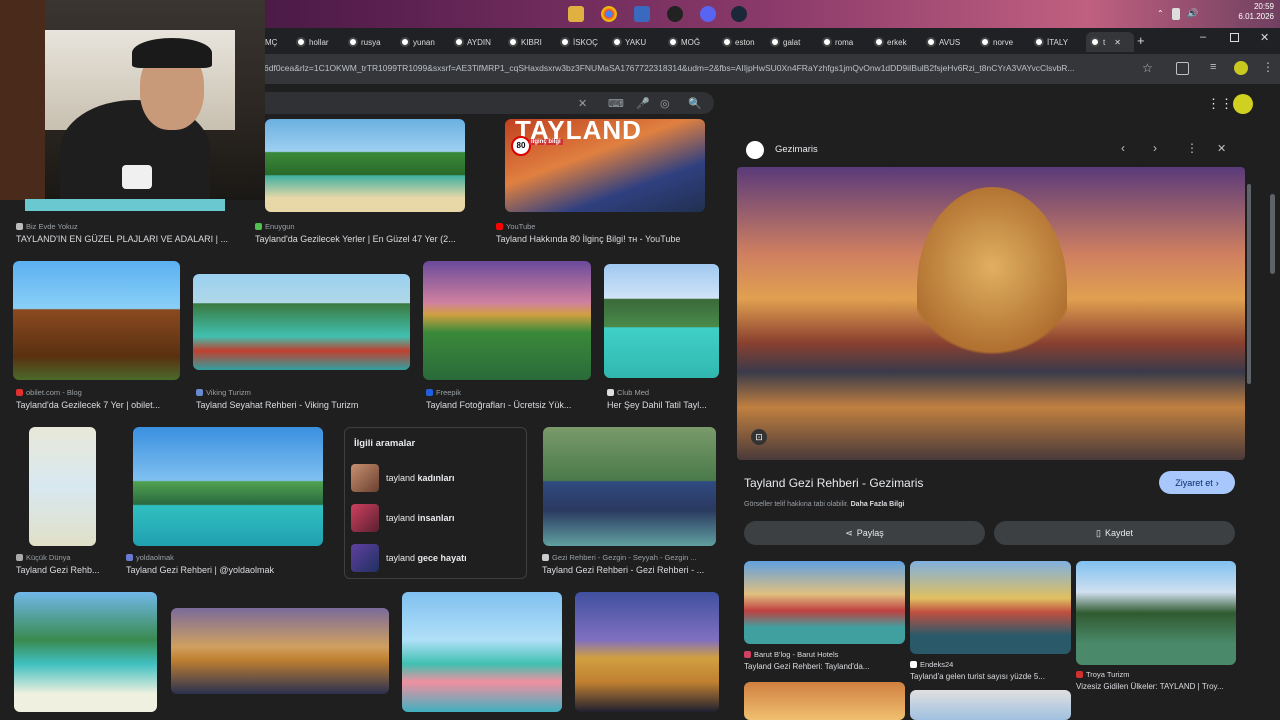  What do you see at coordinates (675, 14) in the screenshot?
I see `obs-icon` at bounding box center [675, 14].